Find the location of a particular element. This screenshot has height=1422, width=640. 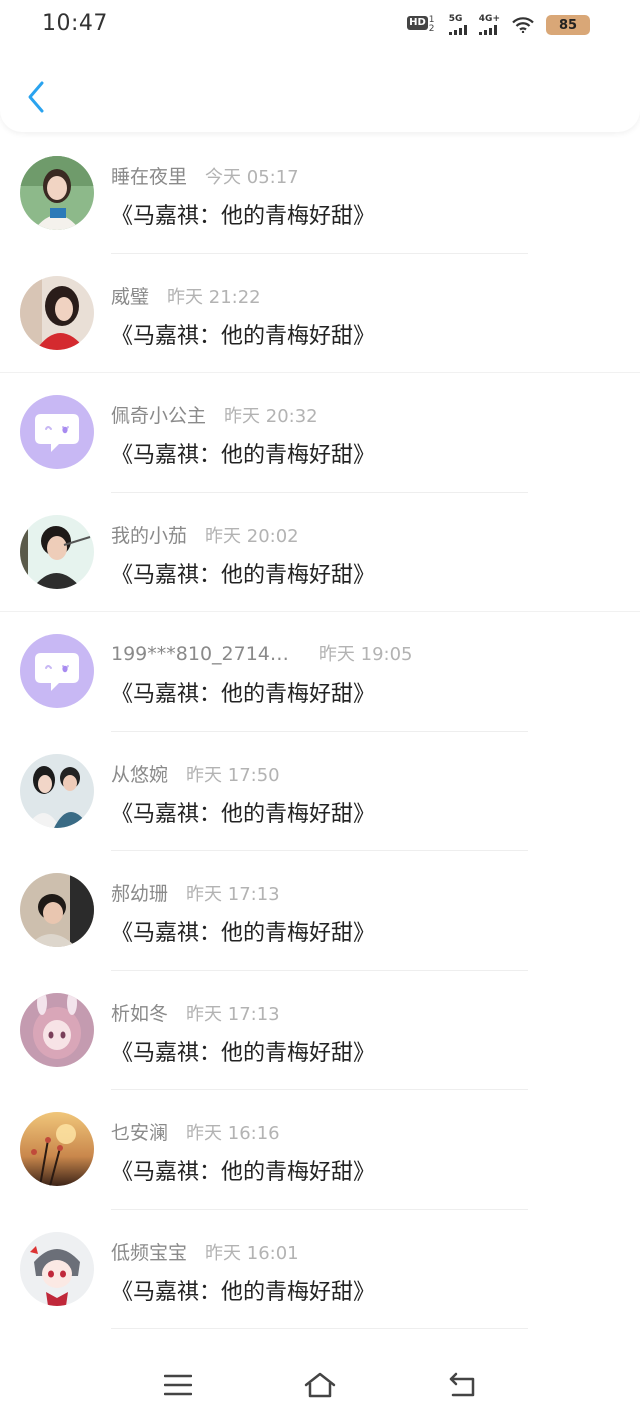

signal-5g: 5G is located at coordinates (457, 24).